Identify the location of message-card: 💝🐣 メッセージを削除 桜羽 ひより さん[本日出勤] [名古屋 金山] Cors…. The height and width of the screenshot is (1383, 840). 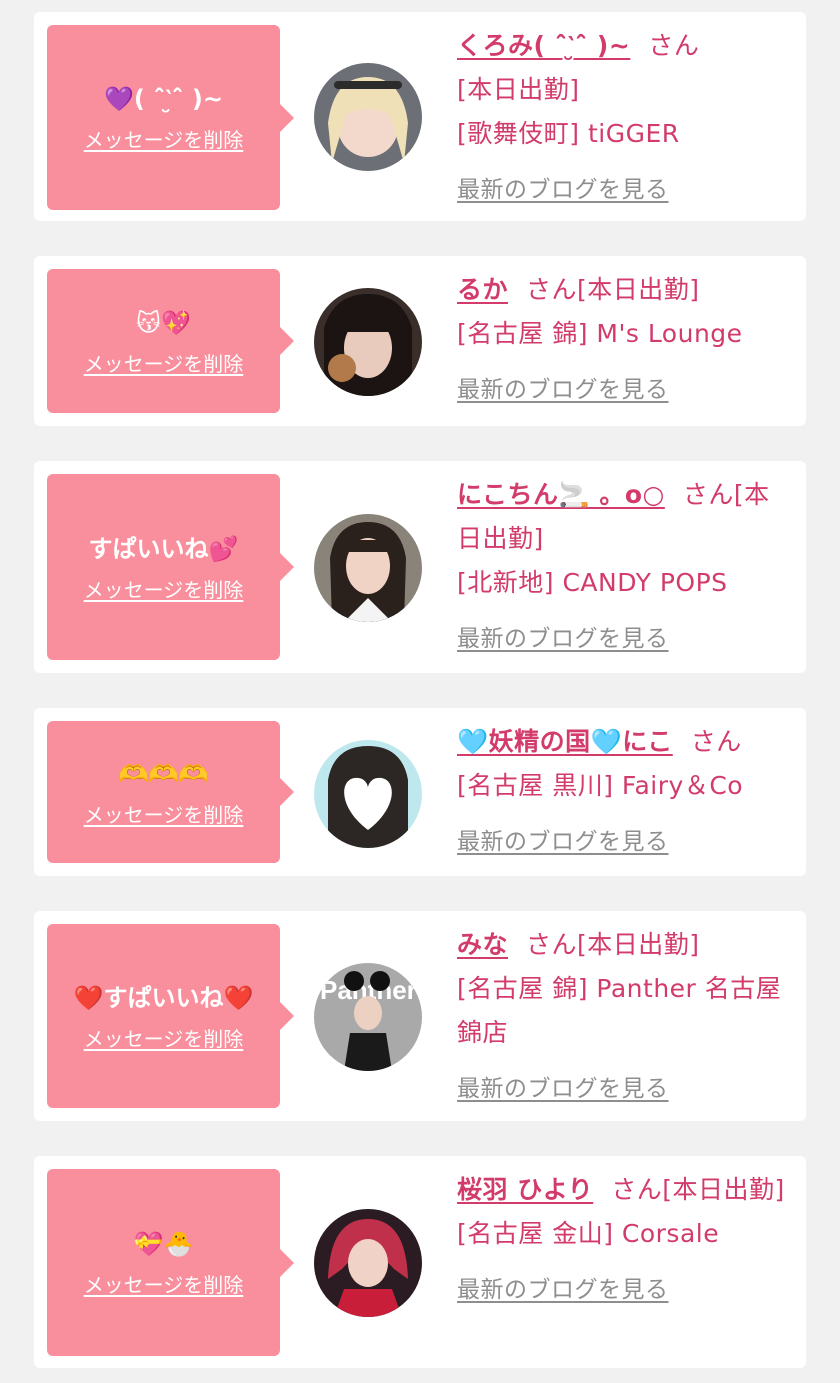
(420, 1262).